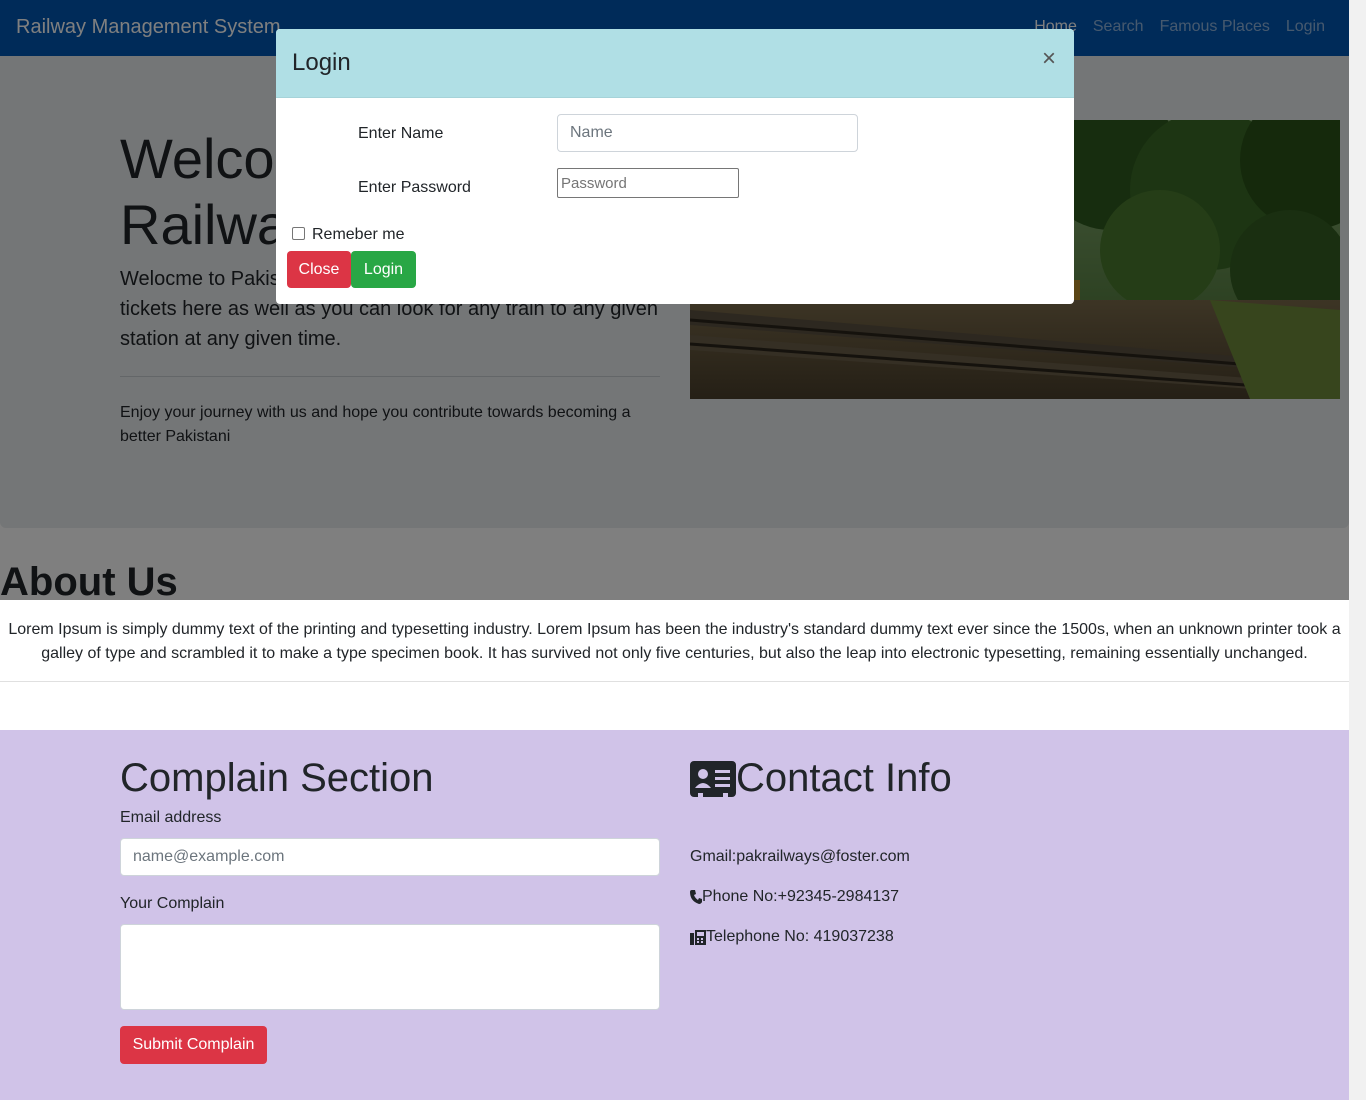  I want to click on contact-title-text: Contact Info, so click(844, 778).